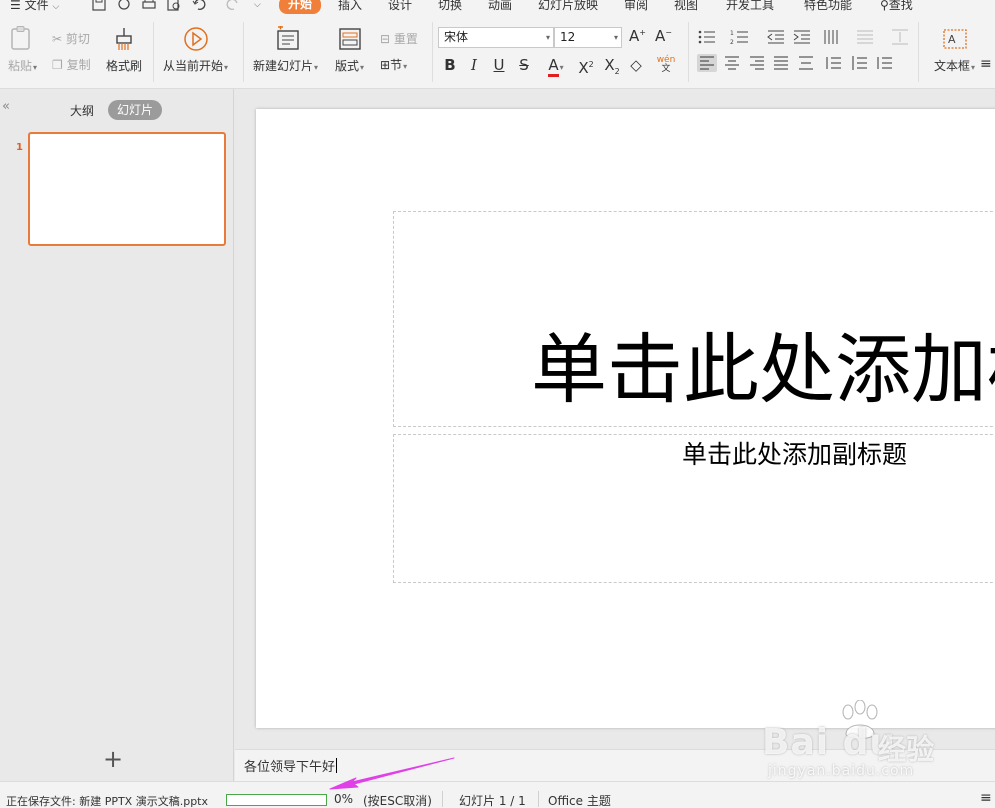  I want to click on columns-icon, so click(832, 37).